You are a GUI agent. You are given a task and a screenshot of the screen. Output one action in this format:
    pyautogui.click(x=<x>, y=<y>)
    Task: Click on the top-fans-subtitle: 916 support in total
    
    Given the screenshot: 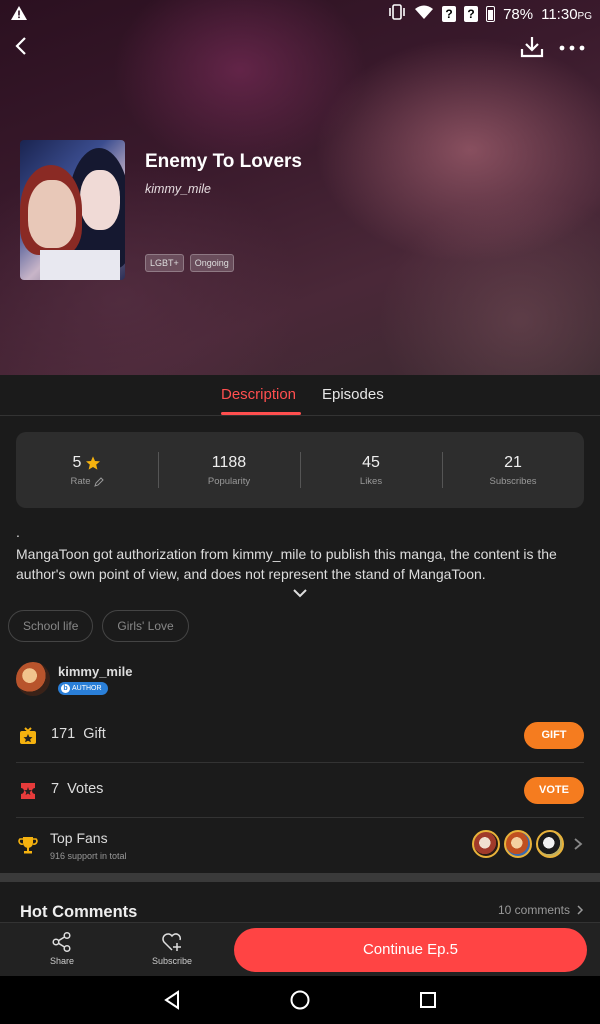 What is the action you would take?
    pyautogui.click(x=88, y=856)
    